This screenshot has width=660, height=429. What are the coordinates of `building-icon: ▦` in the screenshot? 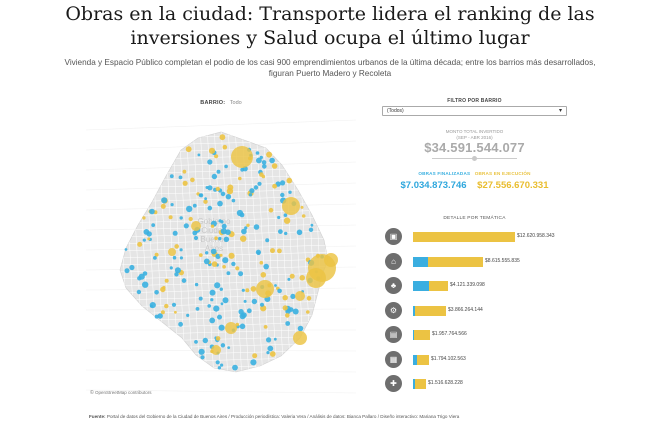 It's located at (393, 359).